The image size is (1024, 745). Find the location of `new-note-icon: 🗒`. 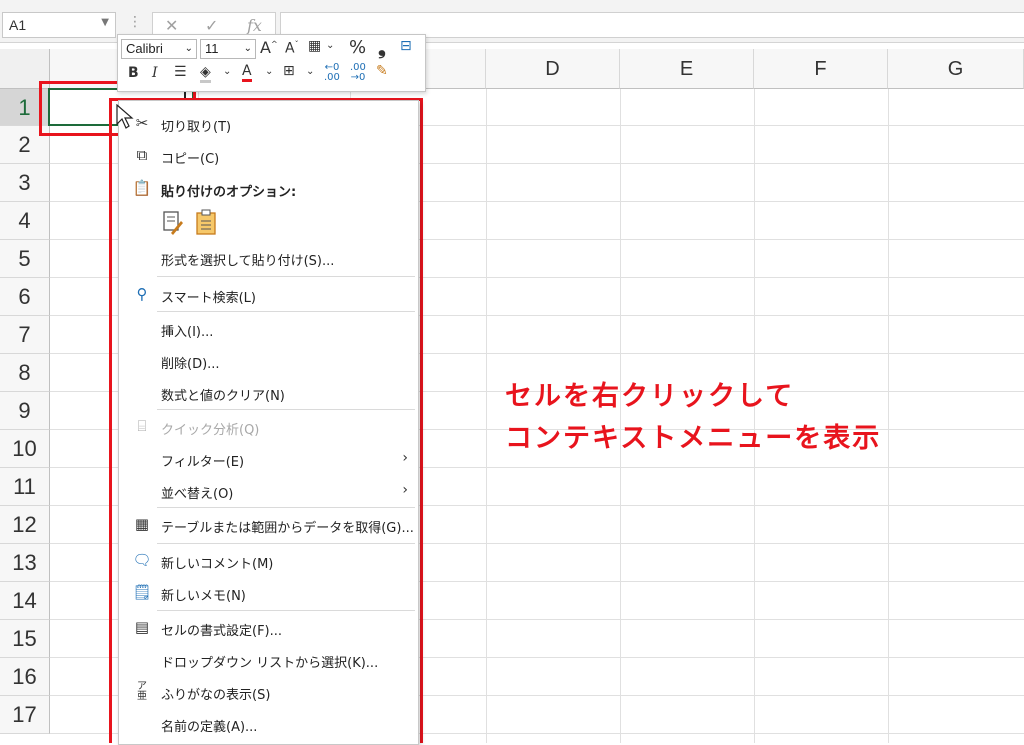

new-note-icon: 🗒 is located at coordinates (142, 592).